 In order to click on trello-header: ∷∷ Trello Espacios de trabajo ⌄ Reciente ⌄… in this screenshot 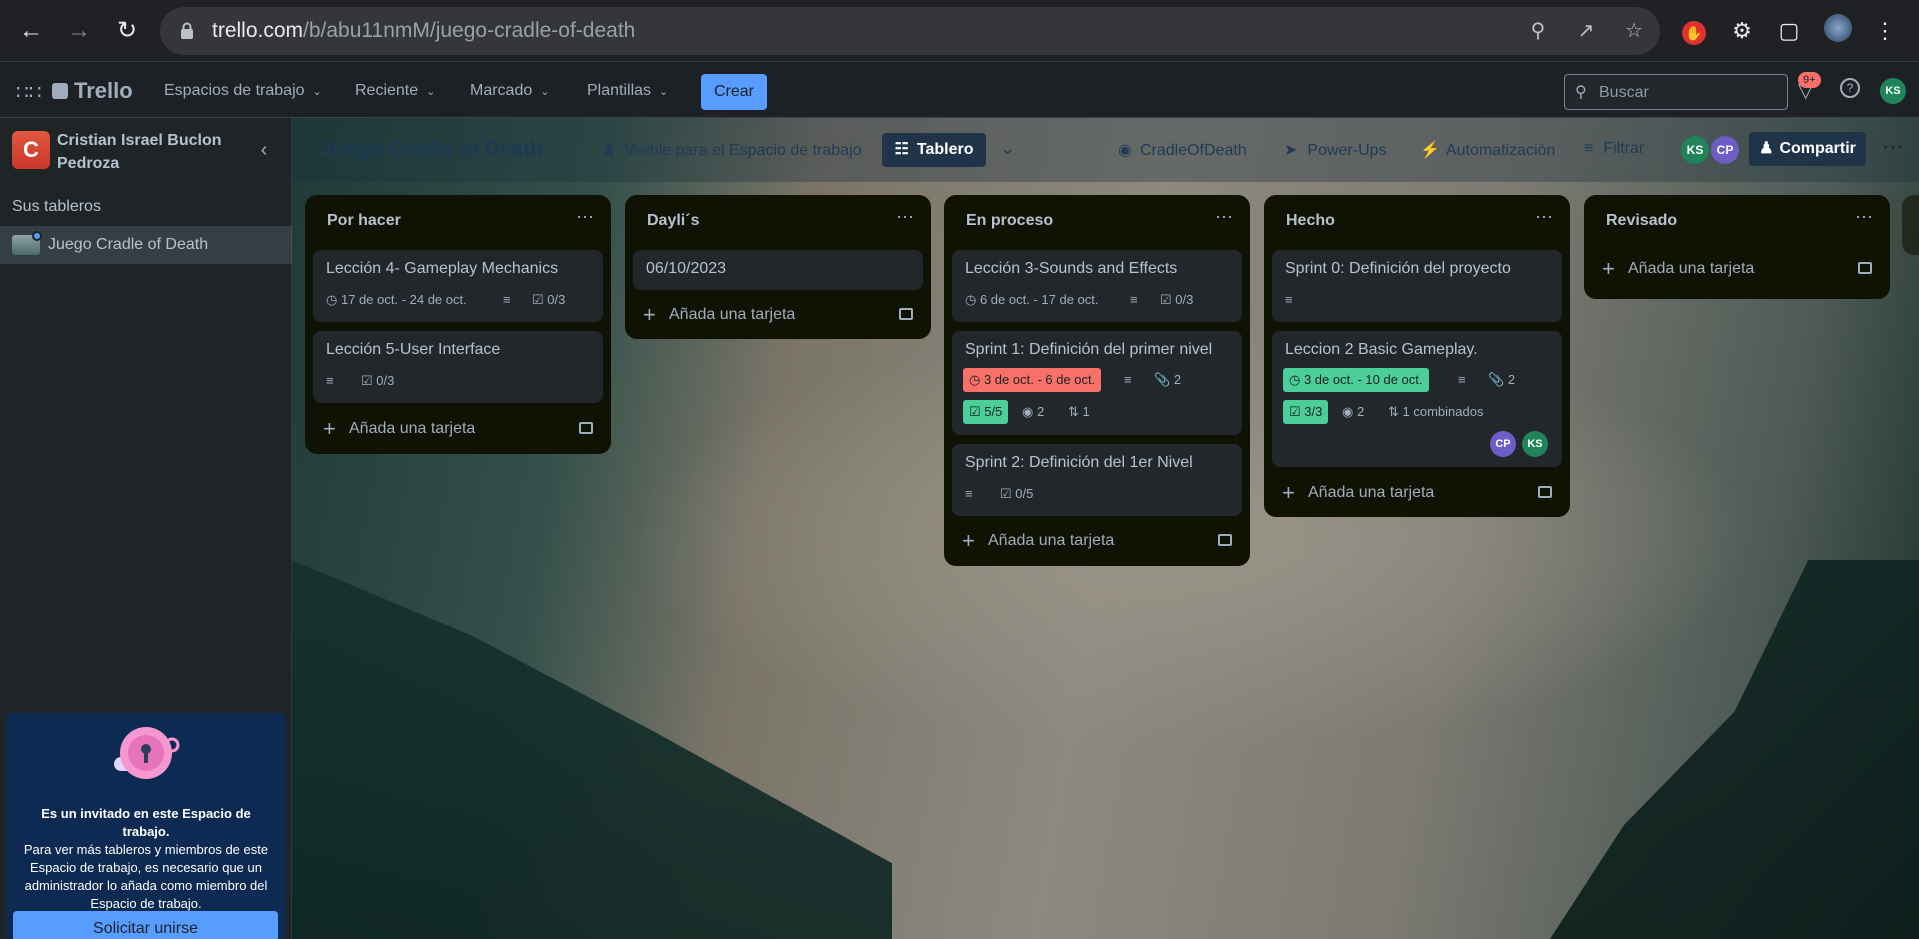, I will do `click(959, 90)`.